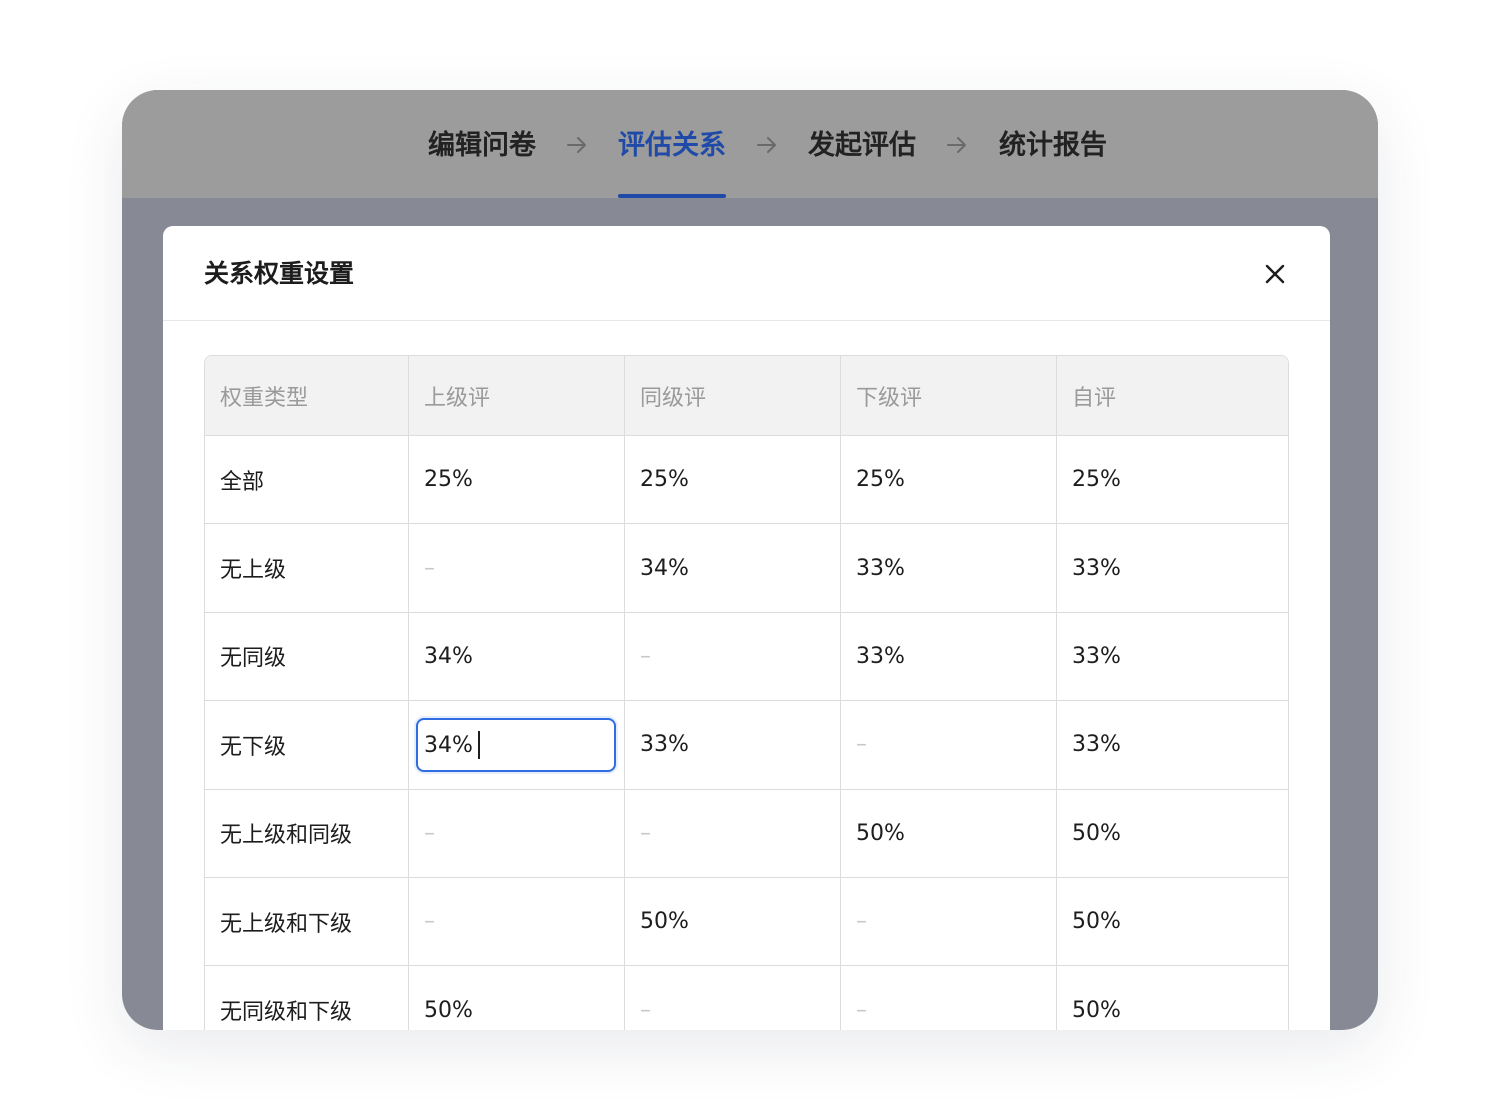 The width and height of the screenshot is (1500, 1120). I want to click on table-row: 无上级 – 34% 33% 33%, so click(746, 568).